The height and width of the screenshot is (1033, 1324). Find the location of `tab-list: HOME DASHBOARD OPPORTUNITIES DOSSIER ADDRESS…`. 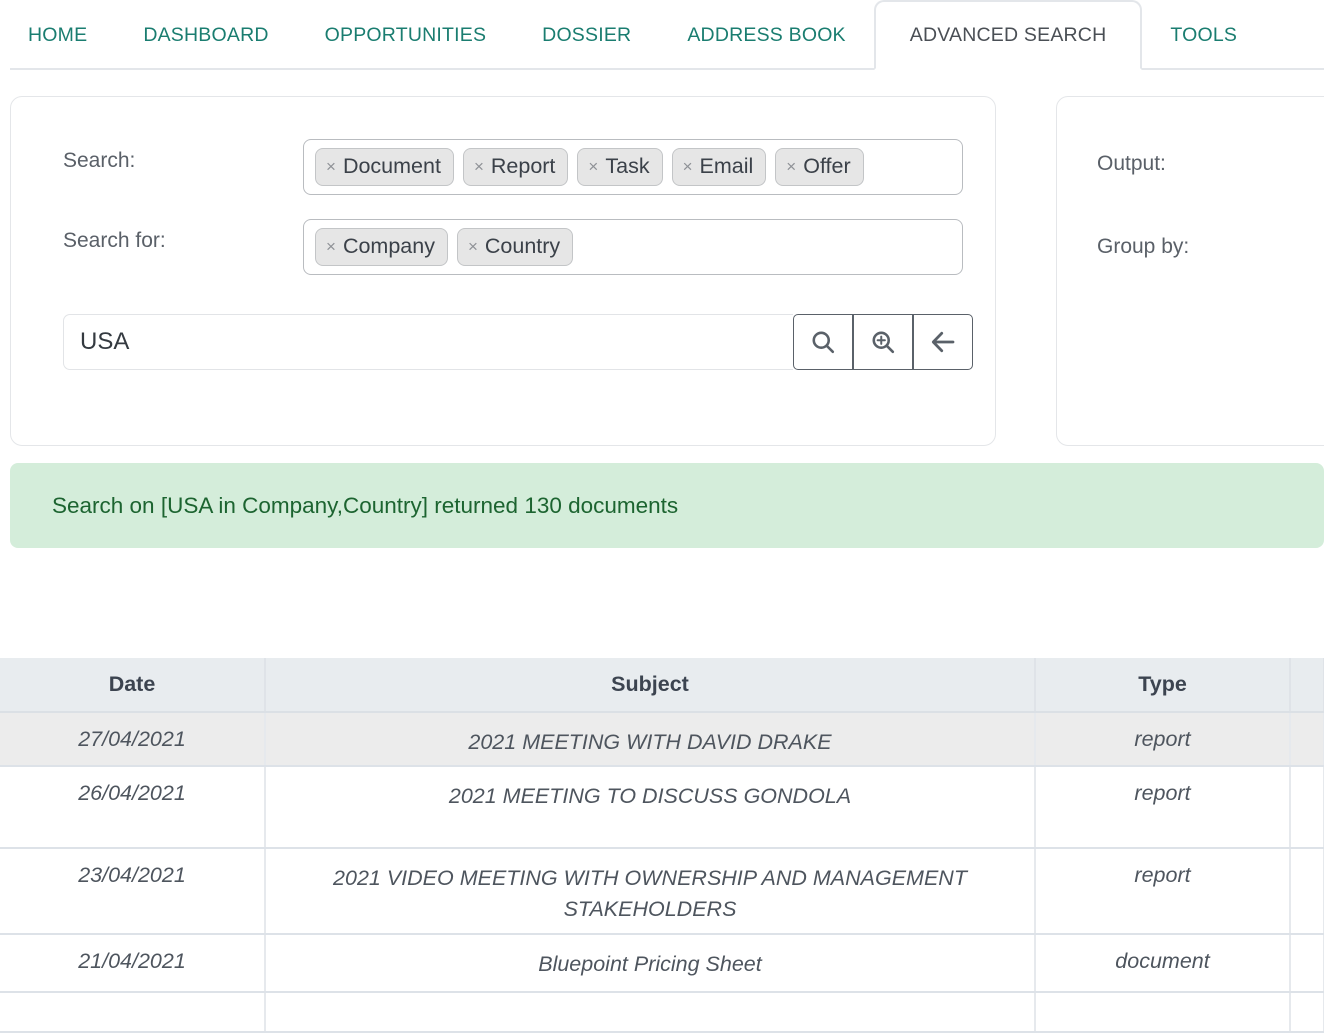

tab-list: HOME DASHBOARD OPPORTUNITIES DOSSIER ADDRESS… is located at coordinates (632, 35).